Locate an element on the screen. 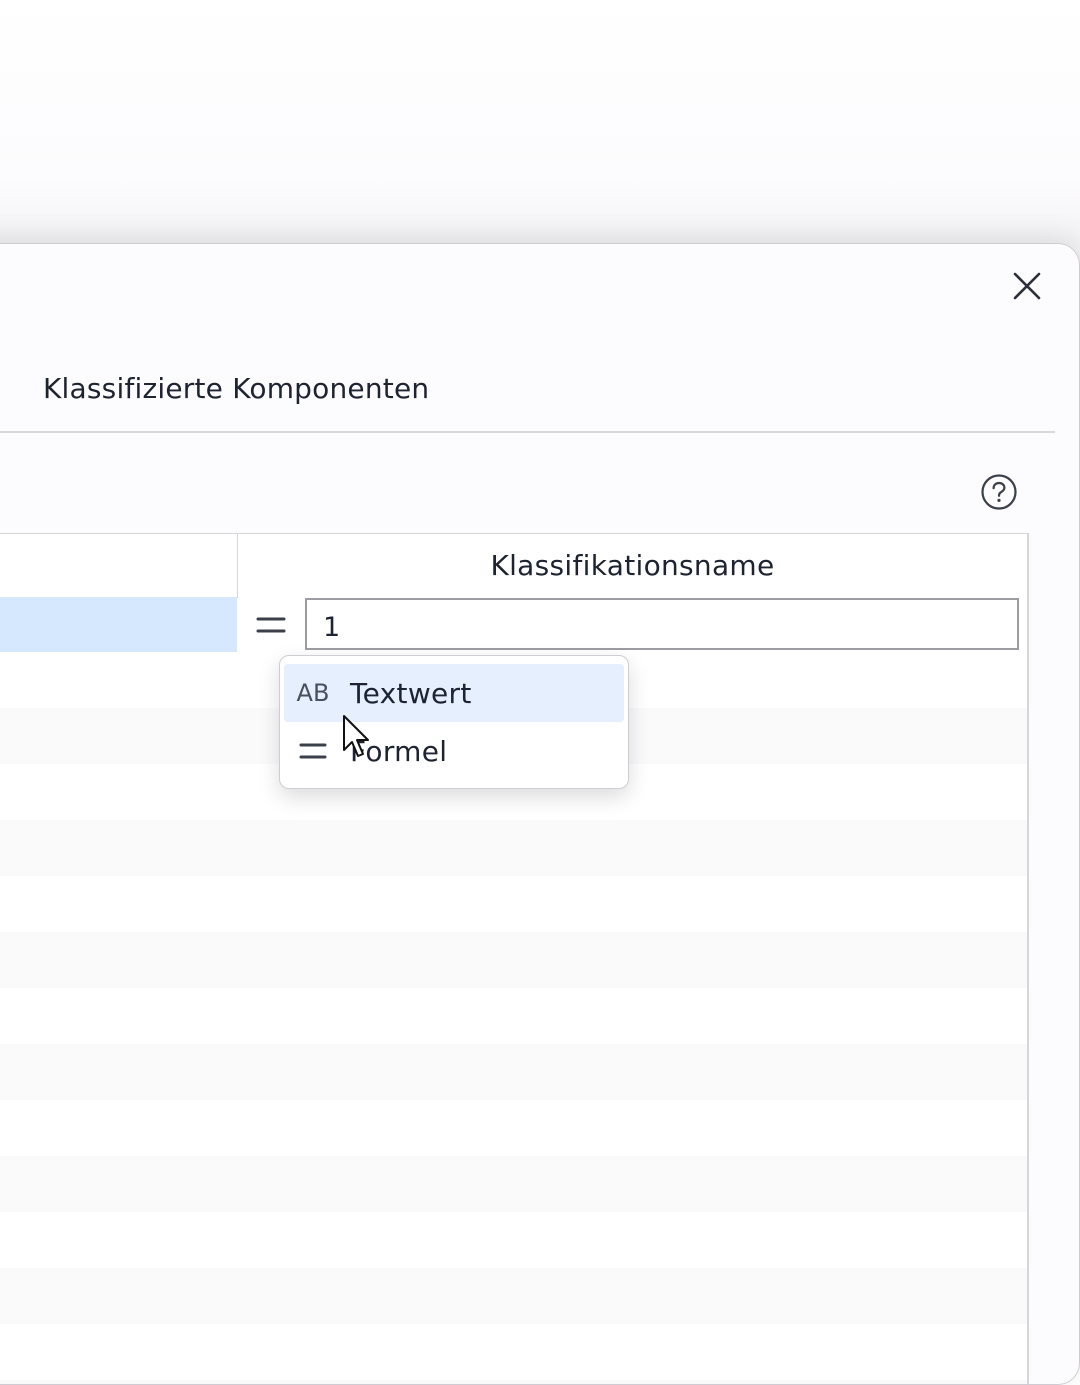 The width and height of the screenshot is (1080, 1385). menu-item-textwert: AB Textwert is located at coordinates (454, 693).